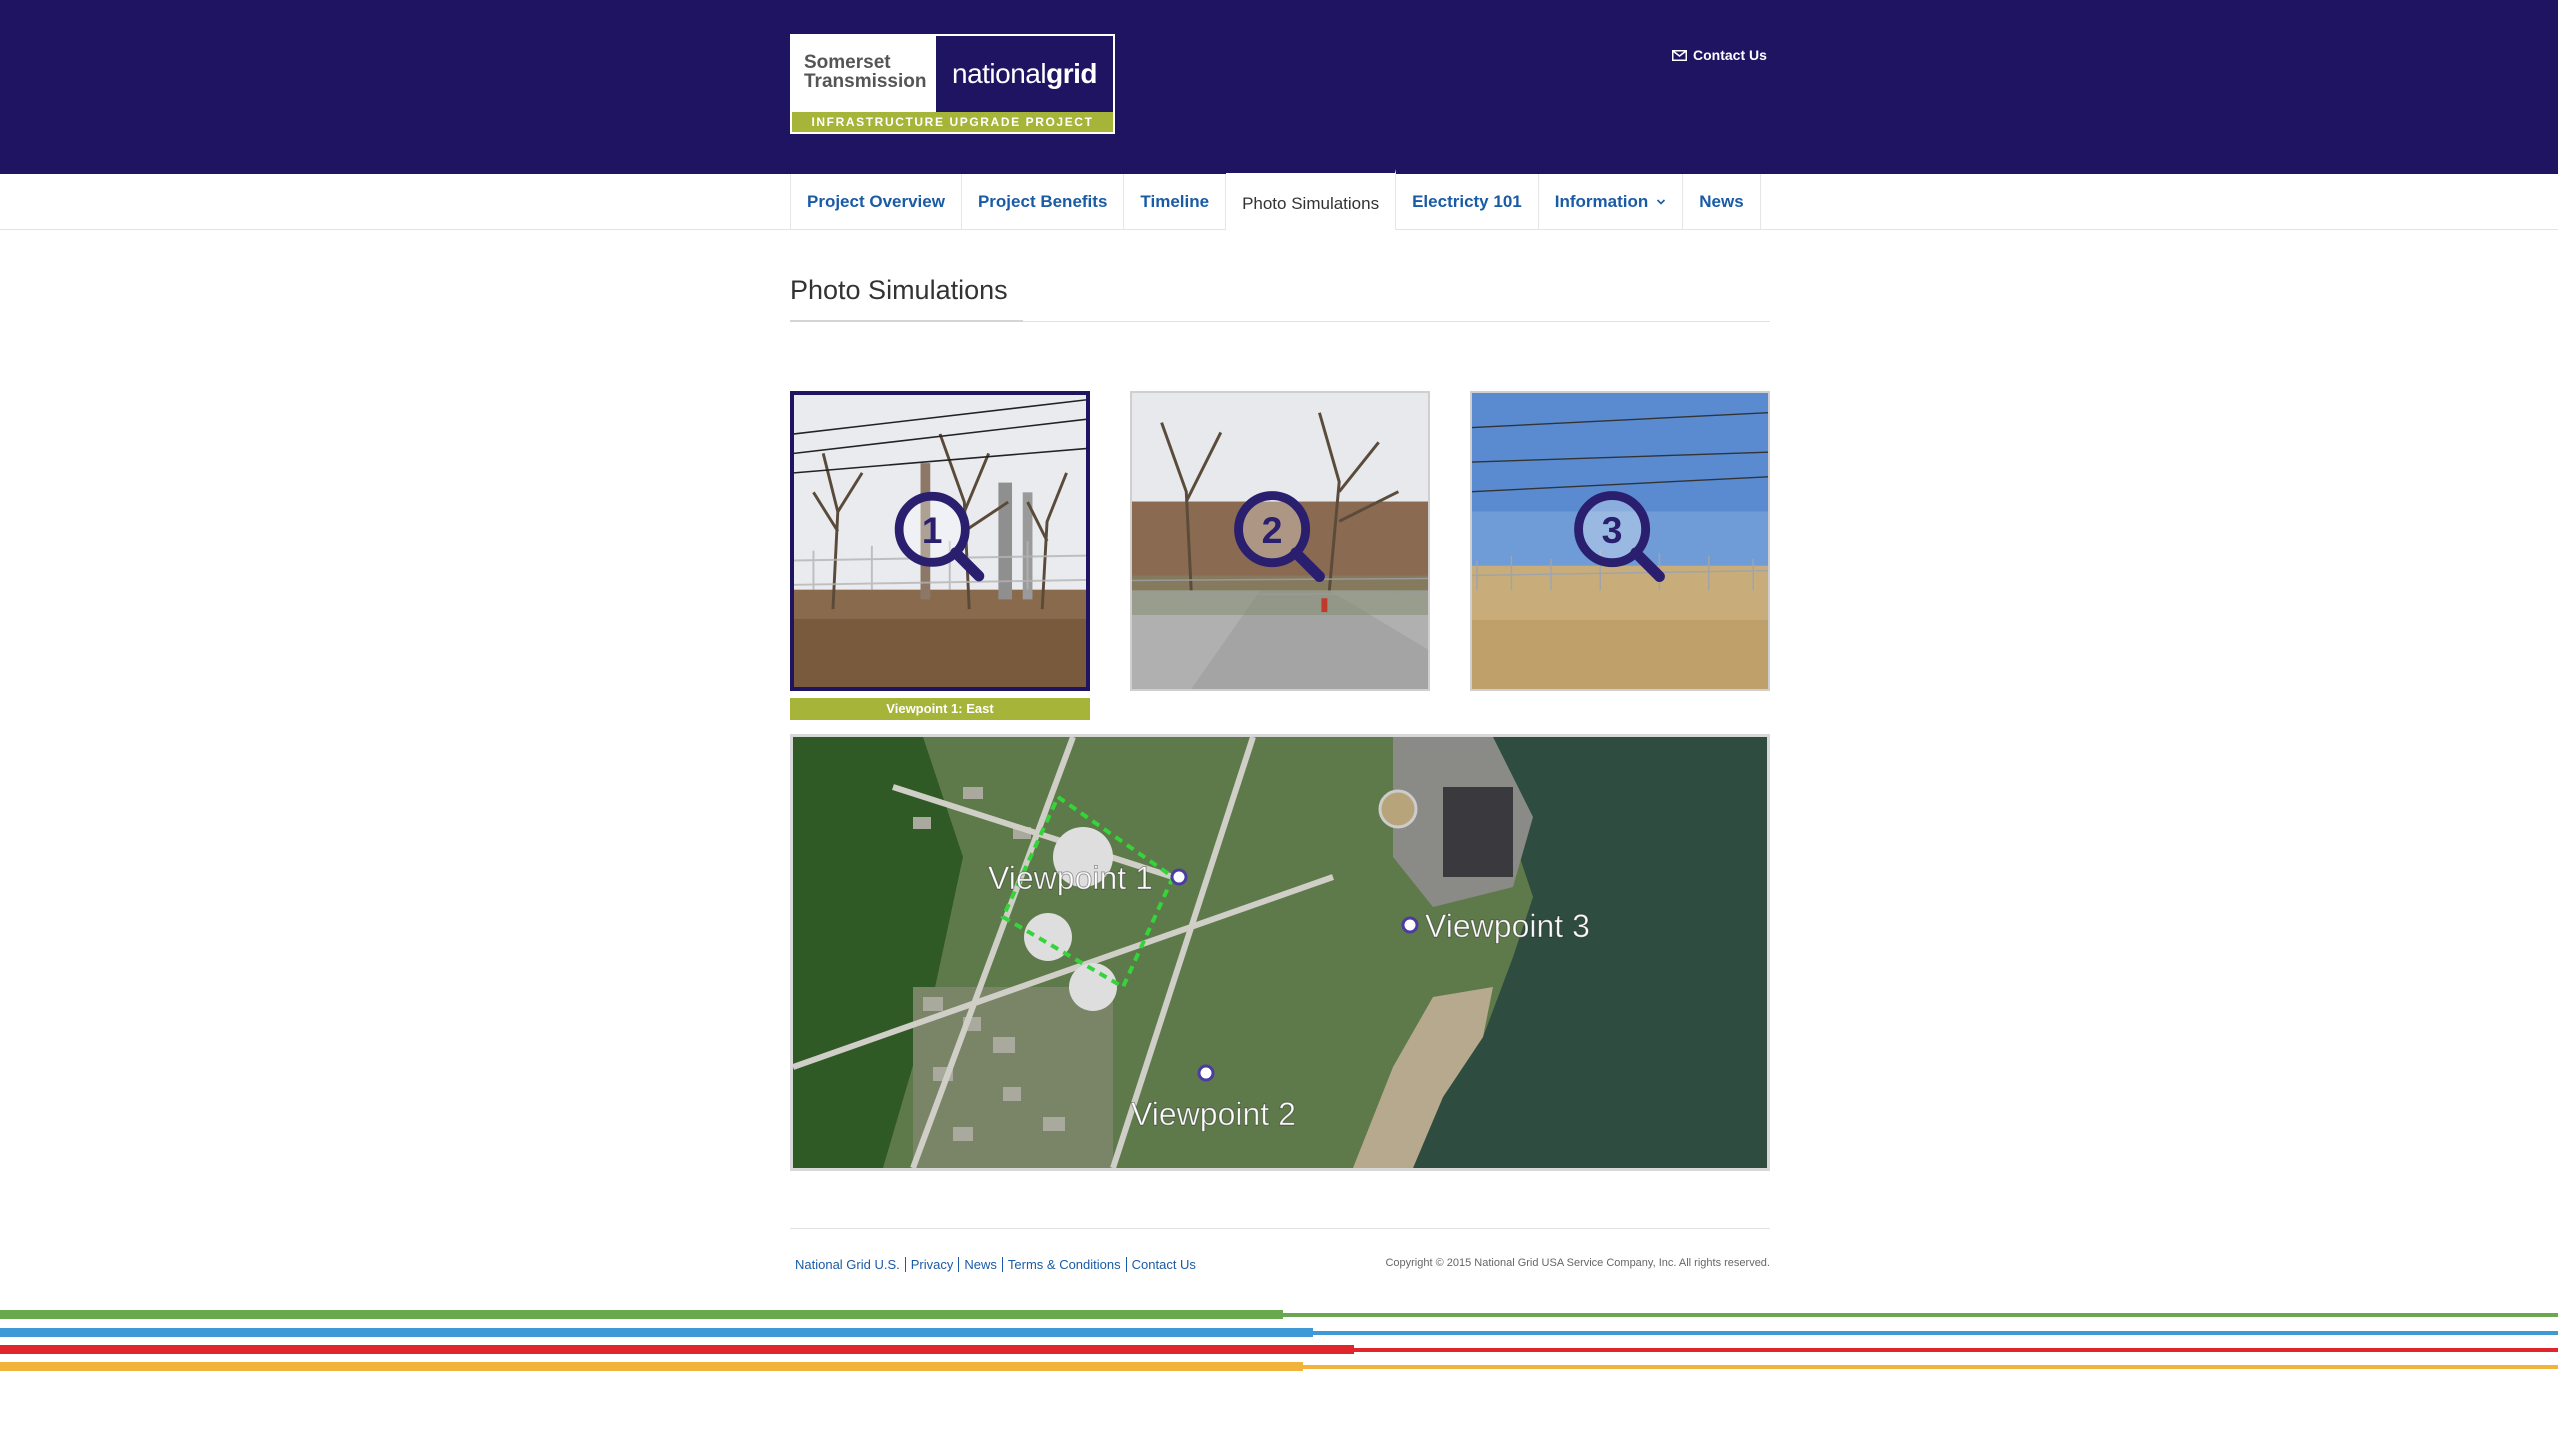  What do you see at coordinates (1070, 878) in the screenshot?
I see `map-label-viewpoint-1: Viewpoint 1` at bounding box center [1070, 878].